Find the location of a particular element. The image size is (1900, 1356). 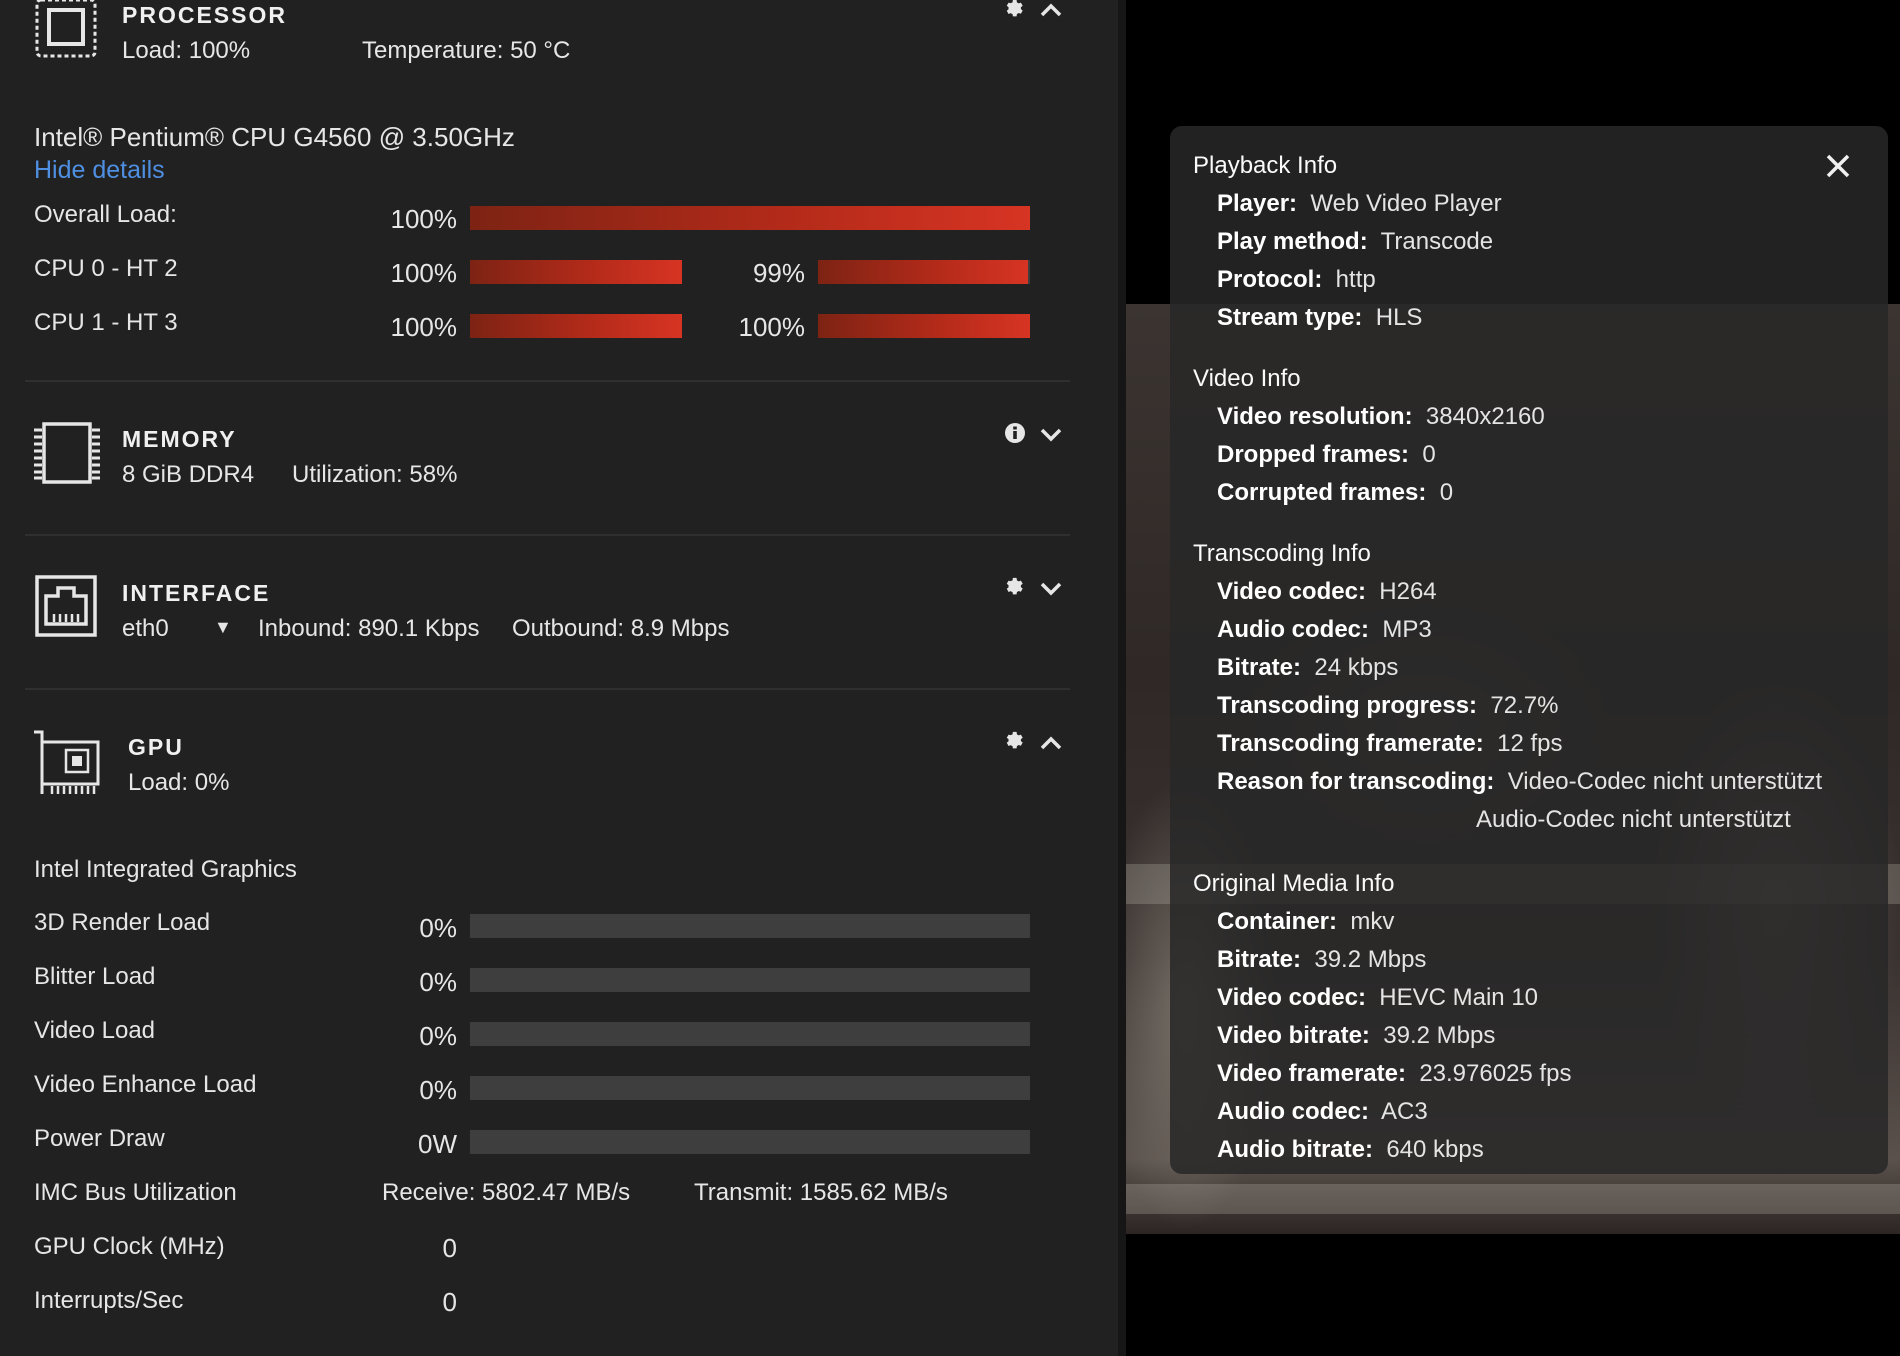

cpu-row-label: CPU 0 - HT 2 is located at coordinates (106, 268).